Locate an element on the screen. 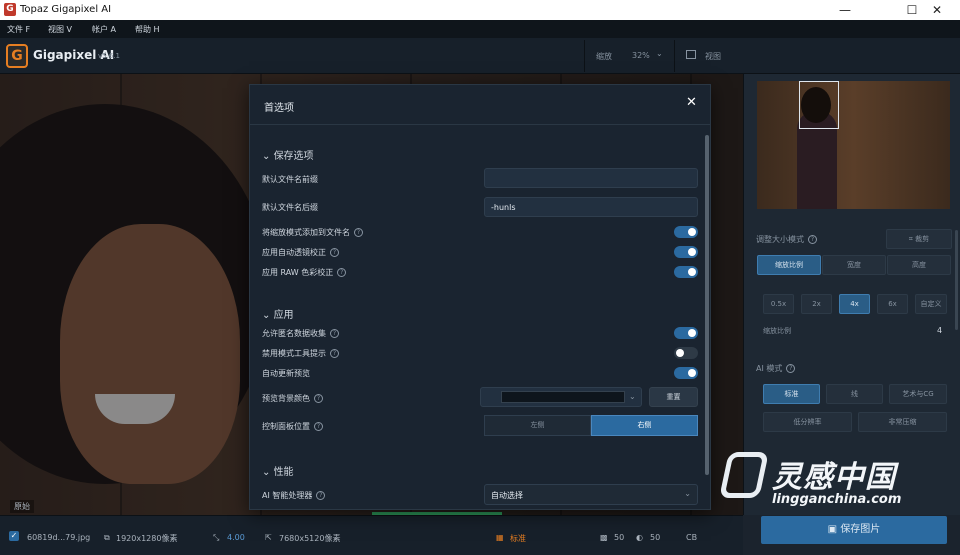 This screenshot has width=960, height=555. raw-color-label: 应用 RAW 色彩校正? is located at coordinates (304, 272).